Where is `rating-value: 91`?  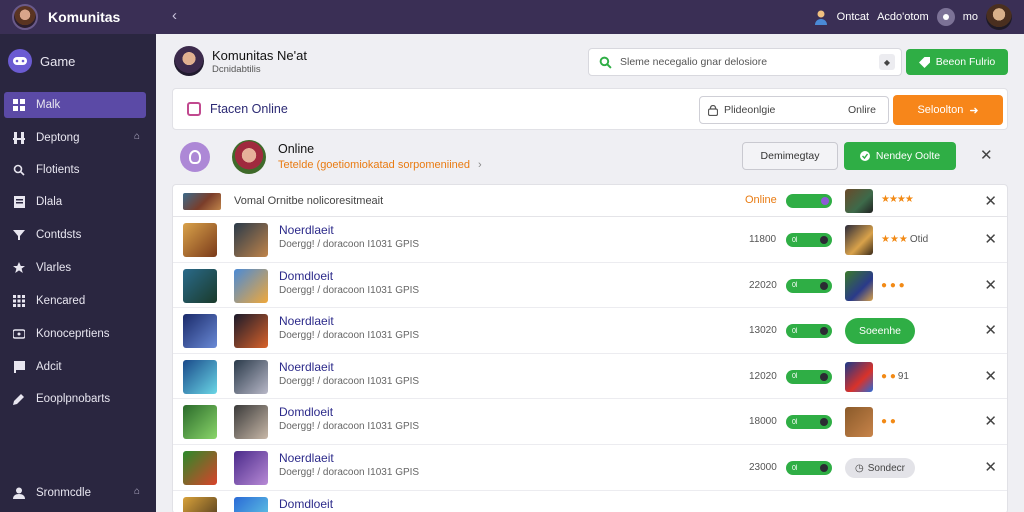 rating-value: 91 is located at coordinates (903, 376).